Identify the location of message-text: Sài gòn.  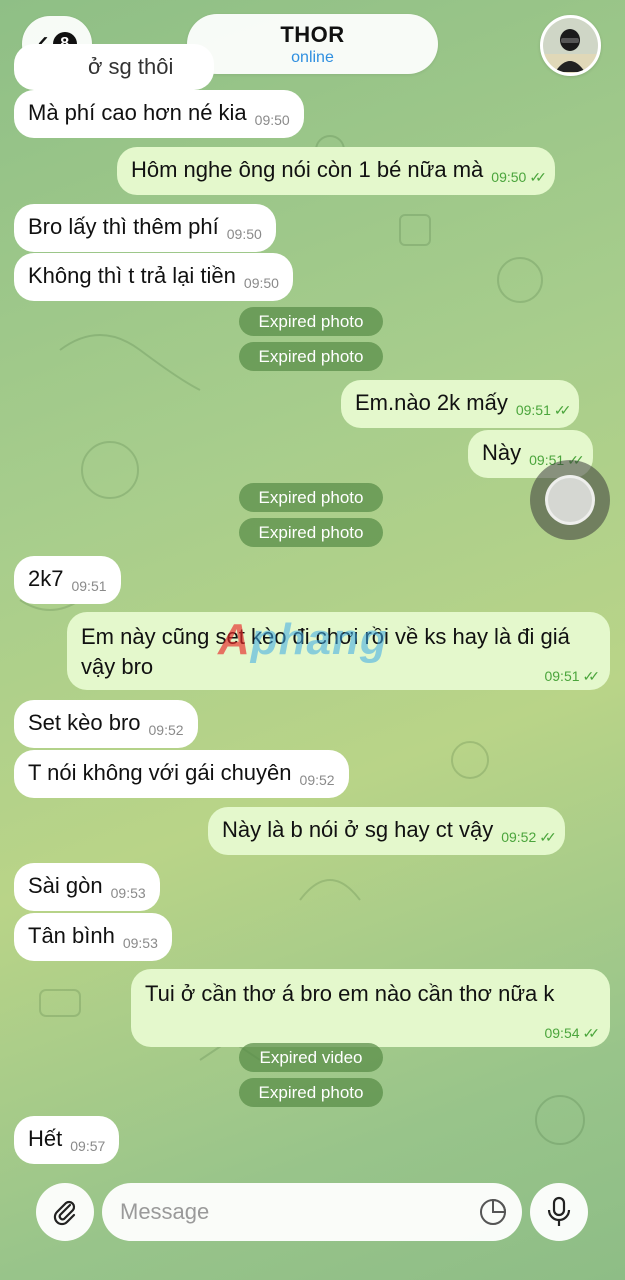
(65, 885).